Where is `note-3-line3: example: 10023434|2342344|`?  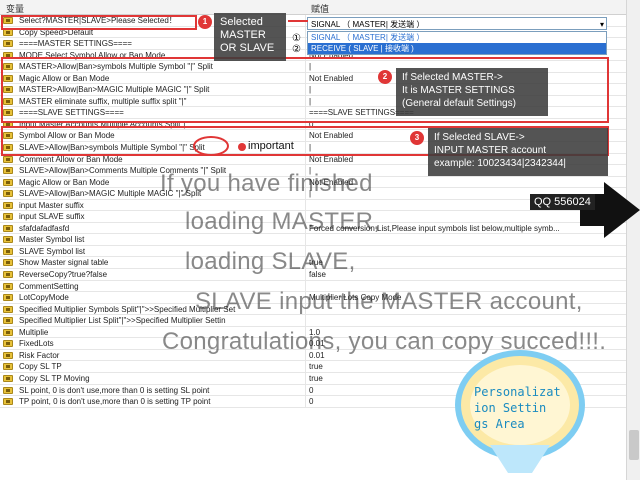 note-3-line3: example: 10023434|2342344| is located at coordinates (500, 163).